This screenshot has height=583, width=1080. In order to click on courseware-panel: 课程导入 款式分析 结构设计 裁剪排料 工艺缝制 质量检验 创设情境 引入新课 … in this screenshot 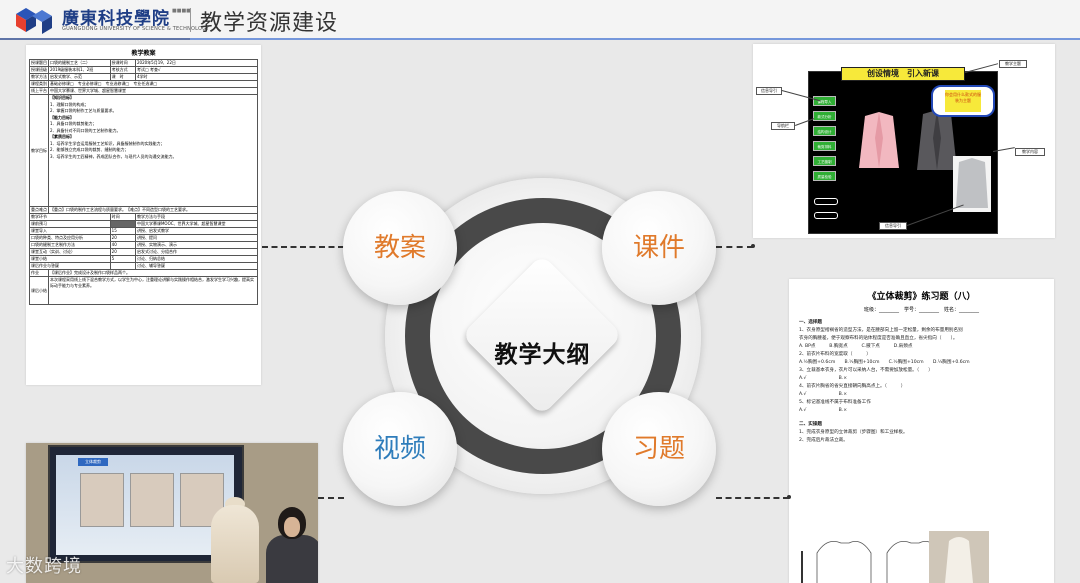, I will do `click(904, 141)`.